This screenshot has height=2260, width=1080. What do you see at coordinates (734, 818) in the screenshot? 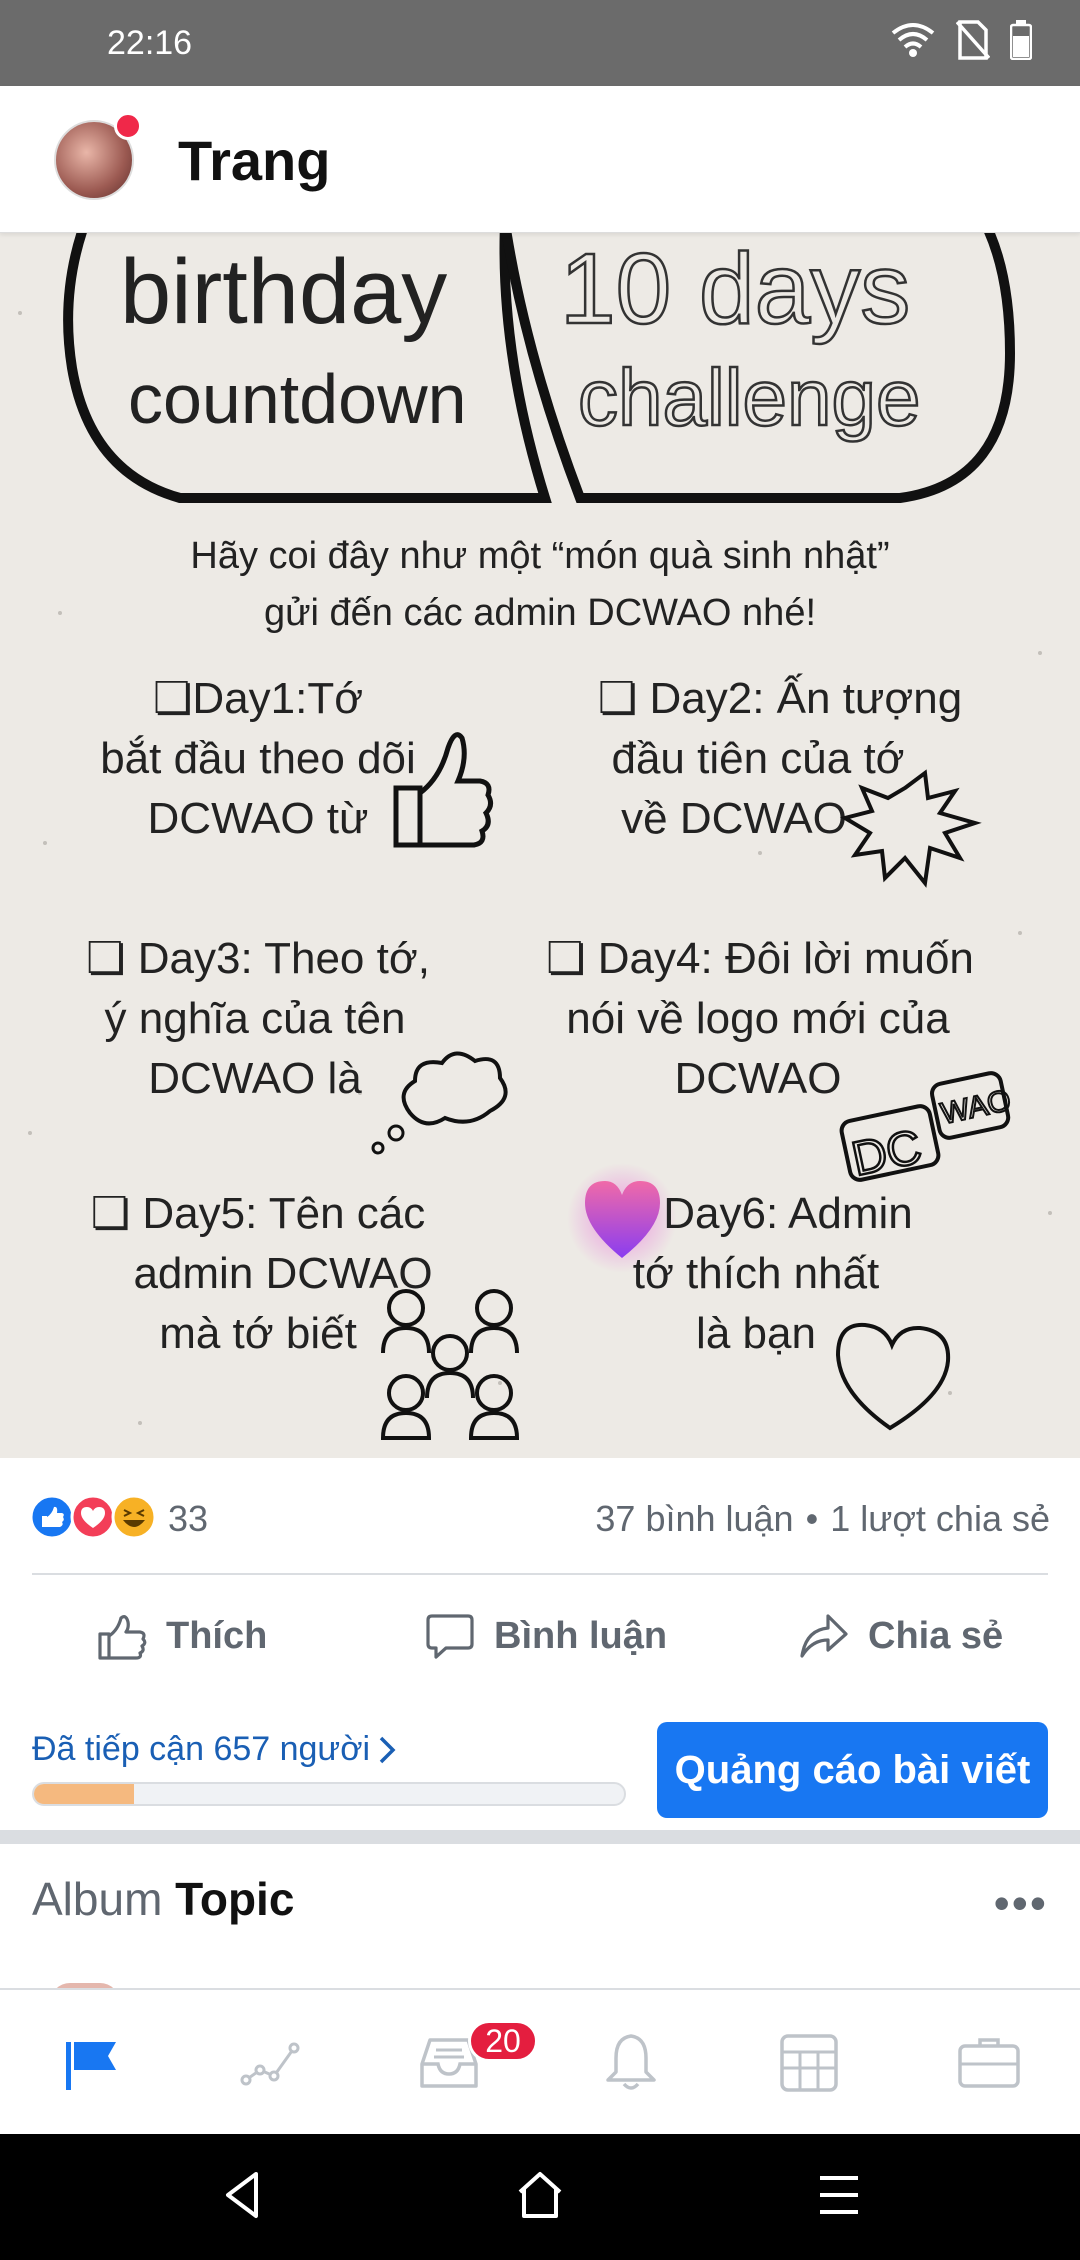
I see `day2-line-3: về DCWAO` at bounding box center [734, 818].